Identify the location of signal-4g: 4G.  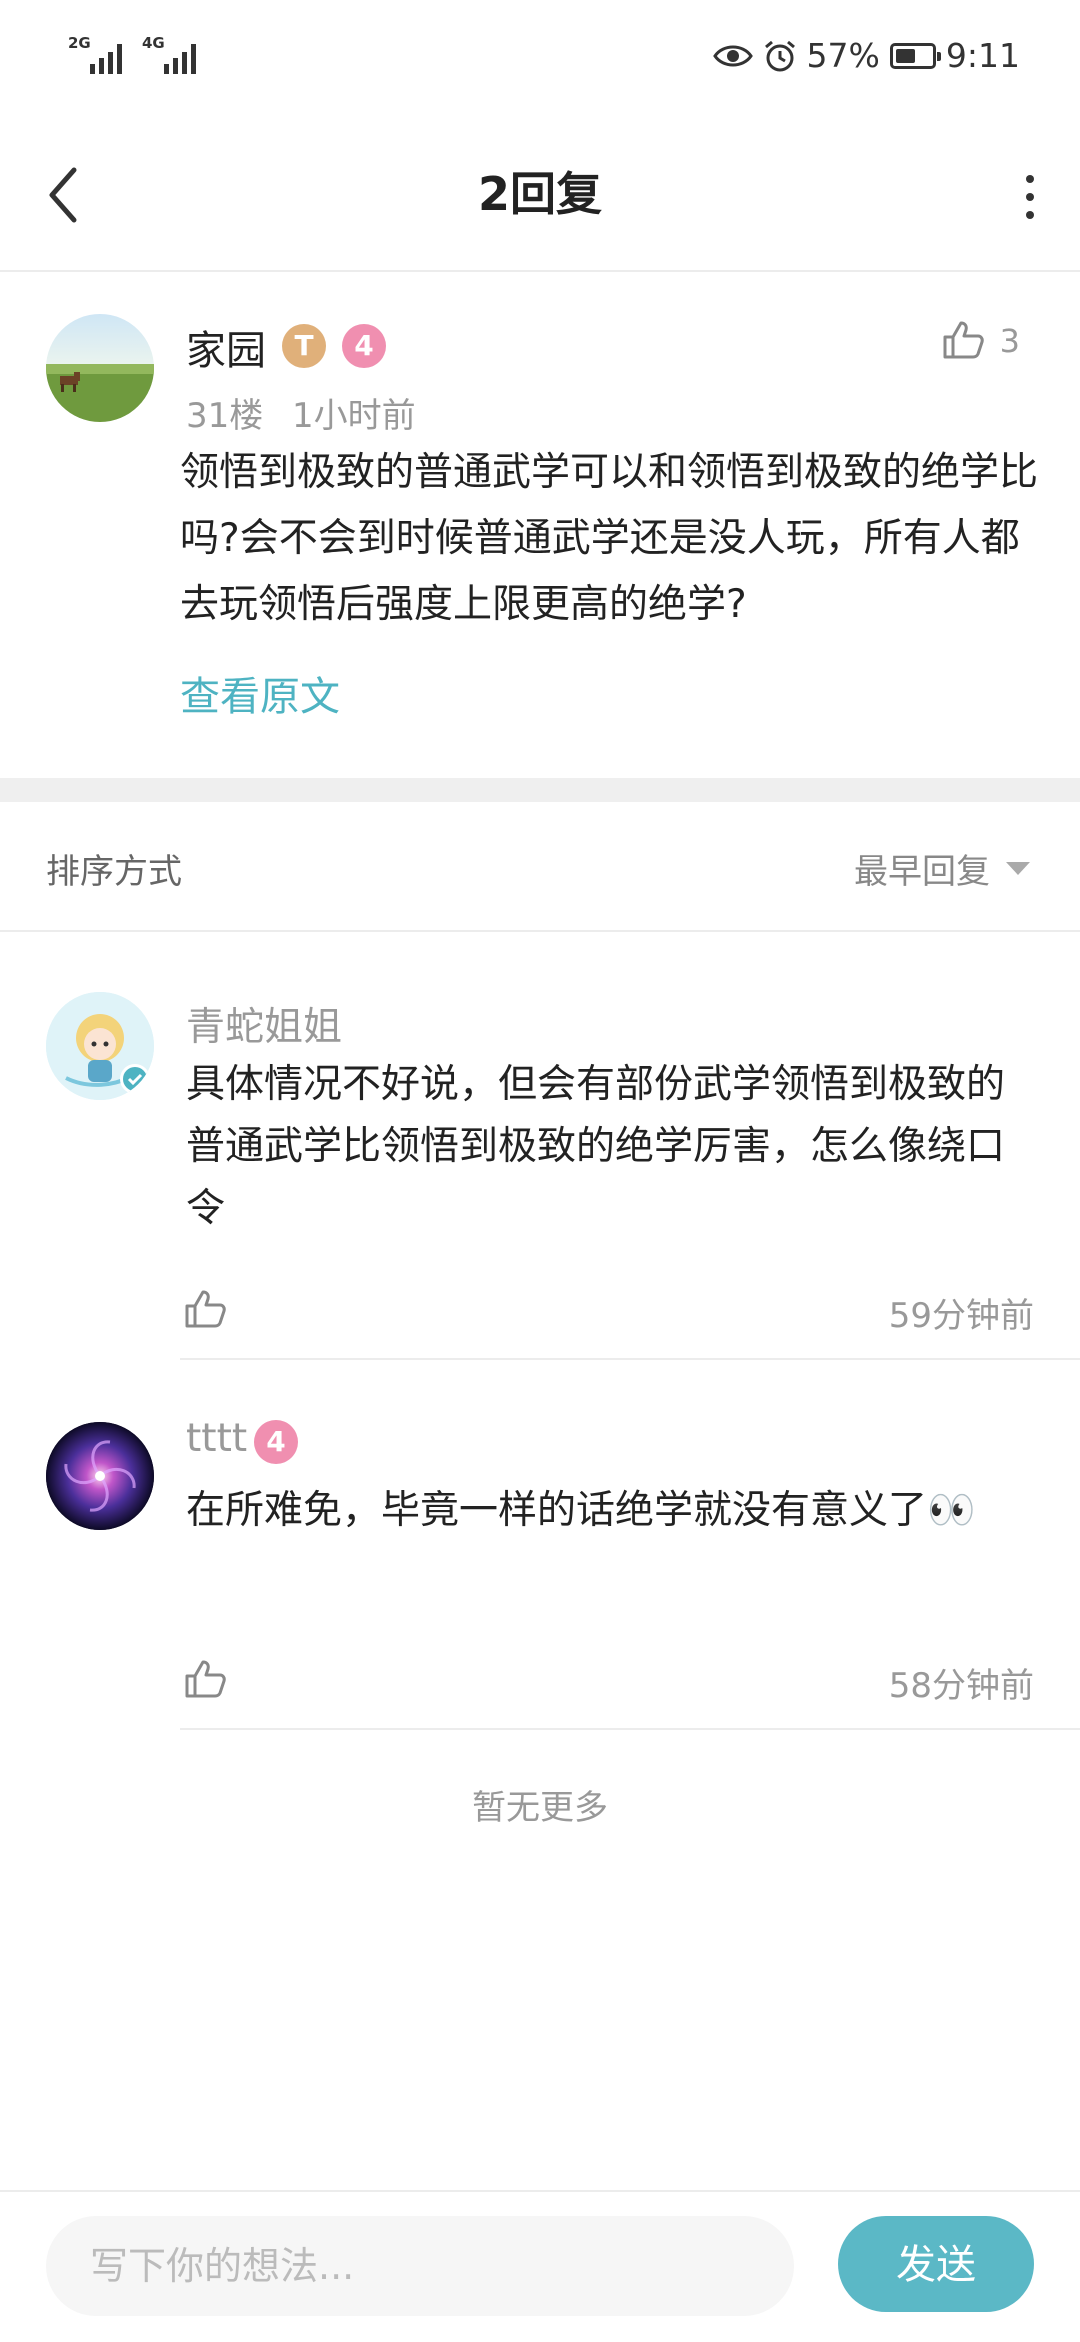
(169, 54).